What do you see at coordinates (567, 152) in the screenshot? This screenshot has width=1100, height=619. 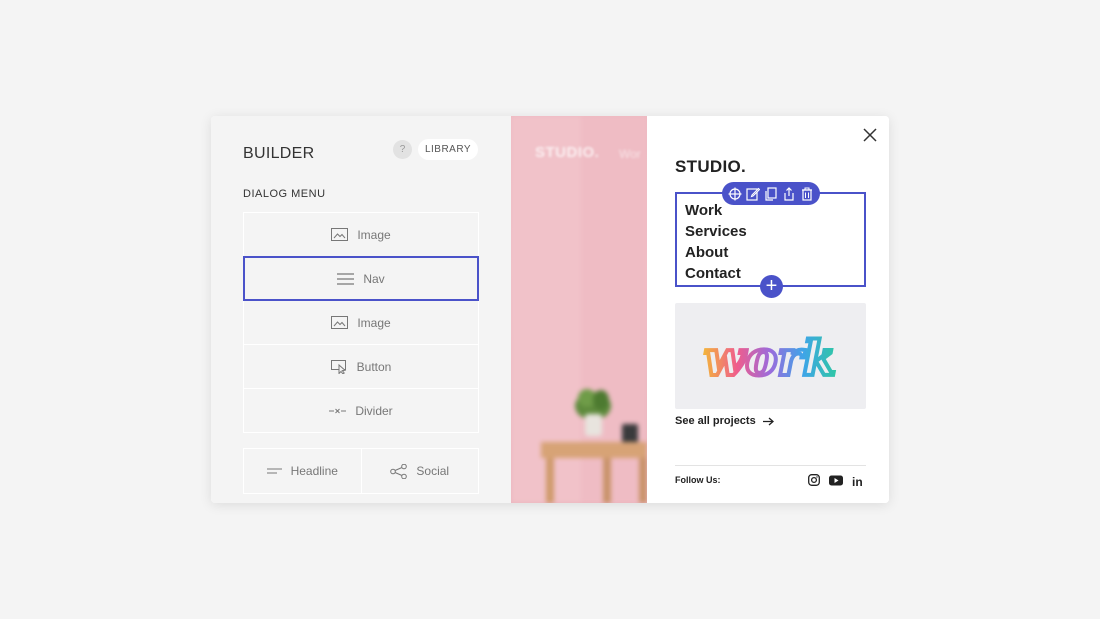 I see `photo-brand: STUDIO.` at bounding box center [567, 152].